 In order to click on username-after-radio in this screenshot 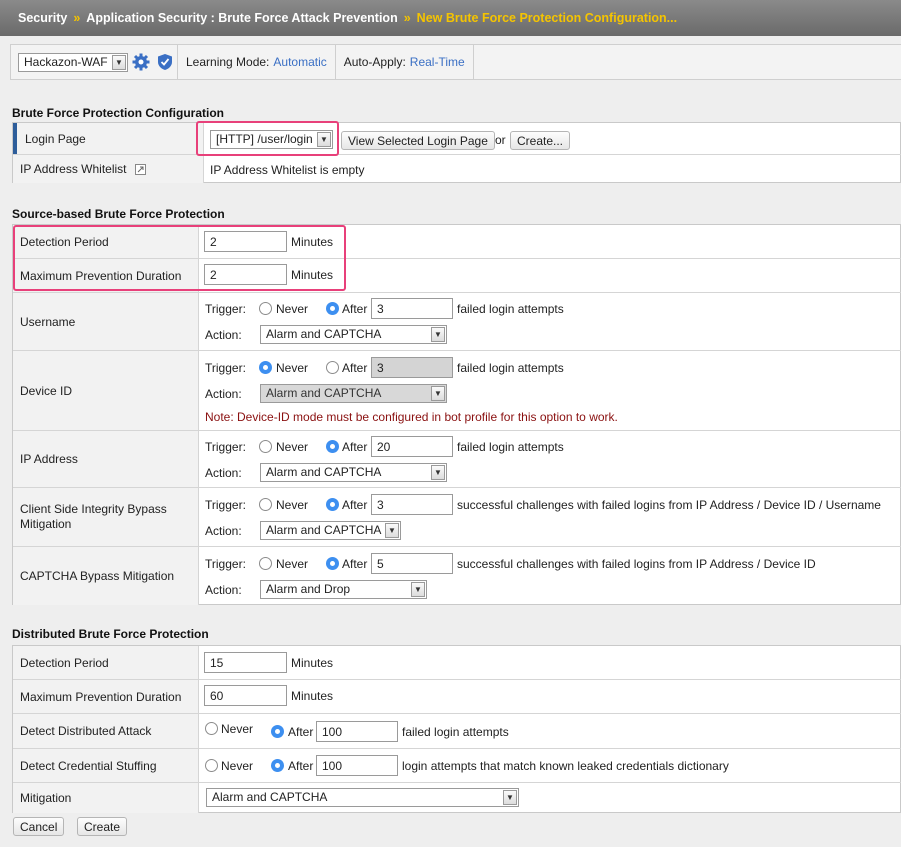, I will do `click(332, 308)`.